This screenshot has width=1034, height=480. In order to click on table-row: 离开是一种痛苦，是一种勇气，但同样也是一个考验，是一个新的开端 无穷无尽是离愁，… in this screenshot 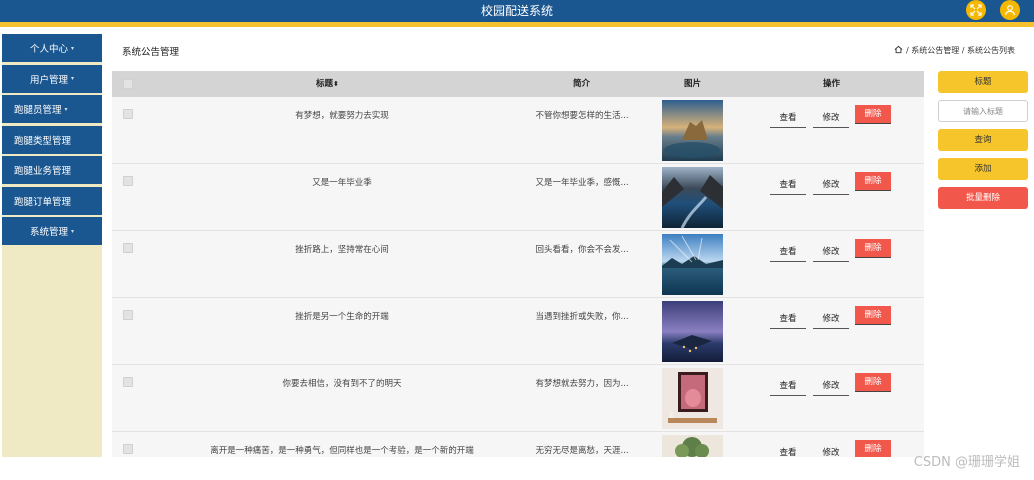, I will do `click(518, 444)`.